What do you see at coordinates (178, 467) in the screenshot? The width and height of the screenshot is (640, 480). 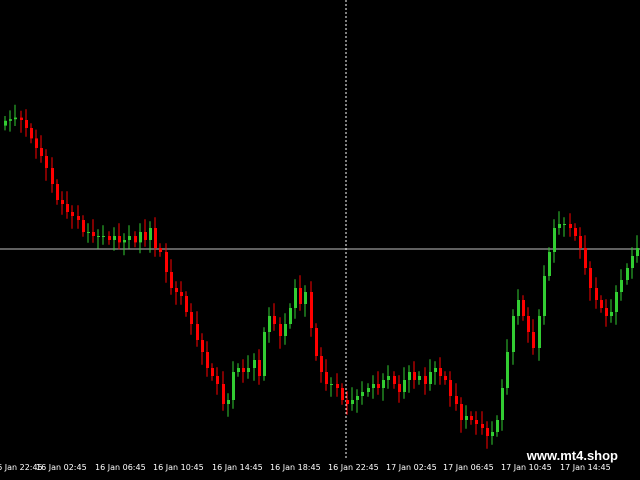 I see `time-axis-label: 16 Jan 10:45` at bounding box center [178, 467].